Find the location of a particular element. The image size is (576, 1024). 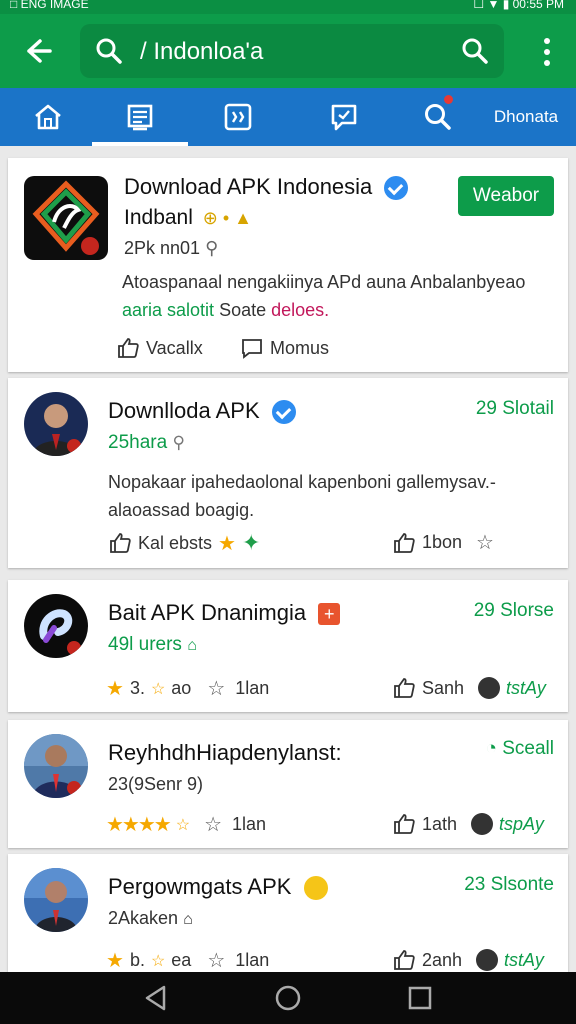

app-title: ReyhhdhHiapdenylanst: is located at coordinates (225, 752).